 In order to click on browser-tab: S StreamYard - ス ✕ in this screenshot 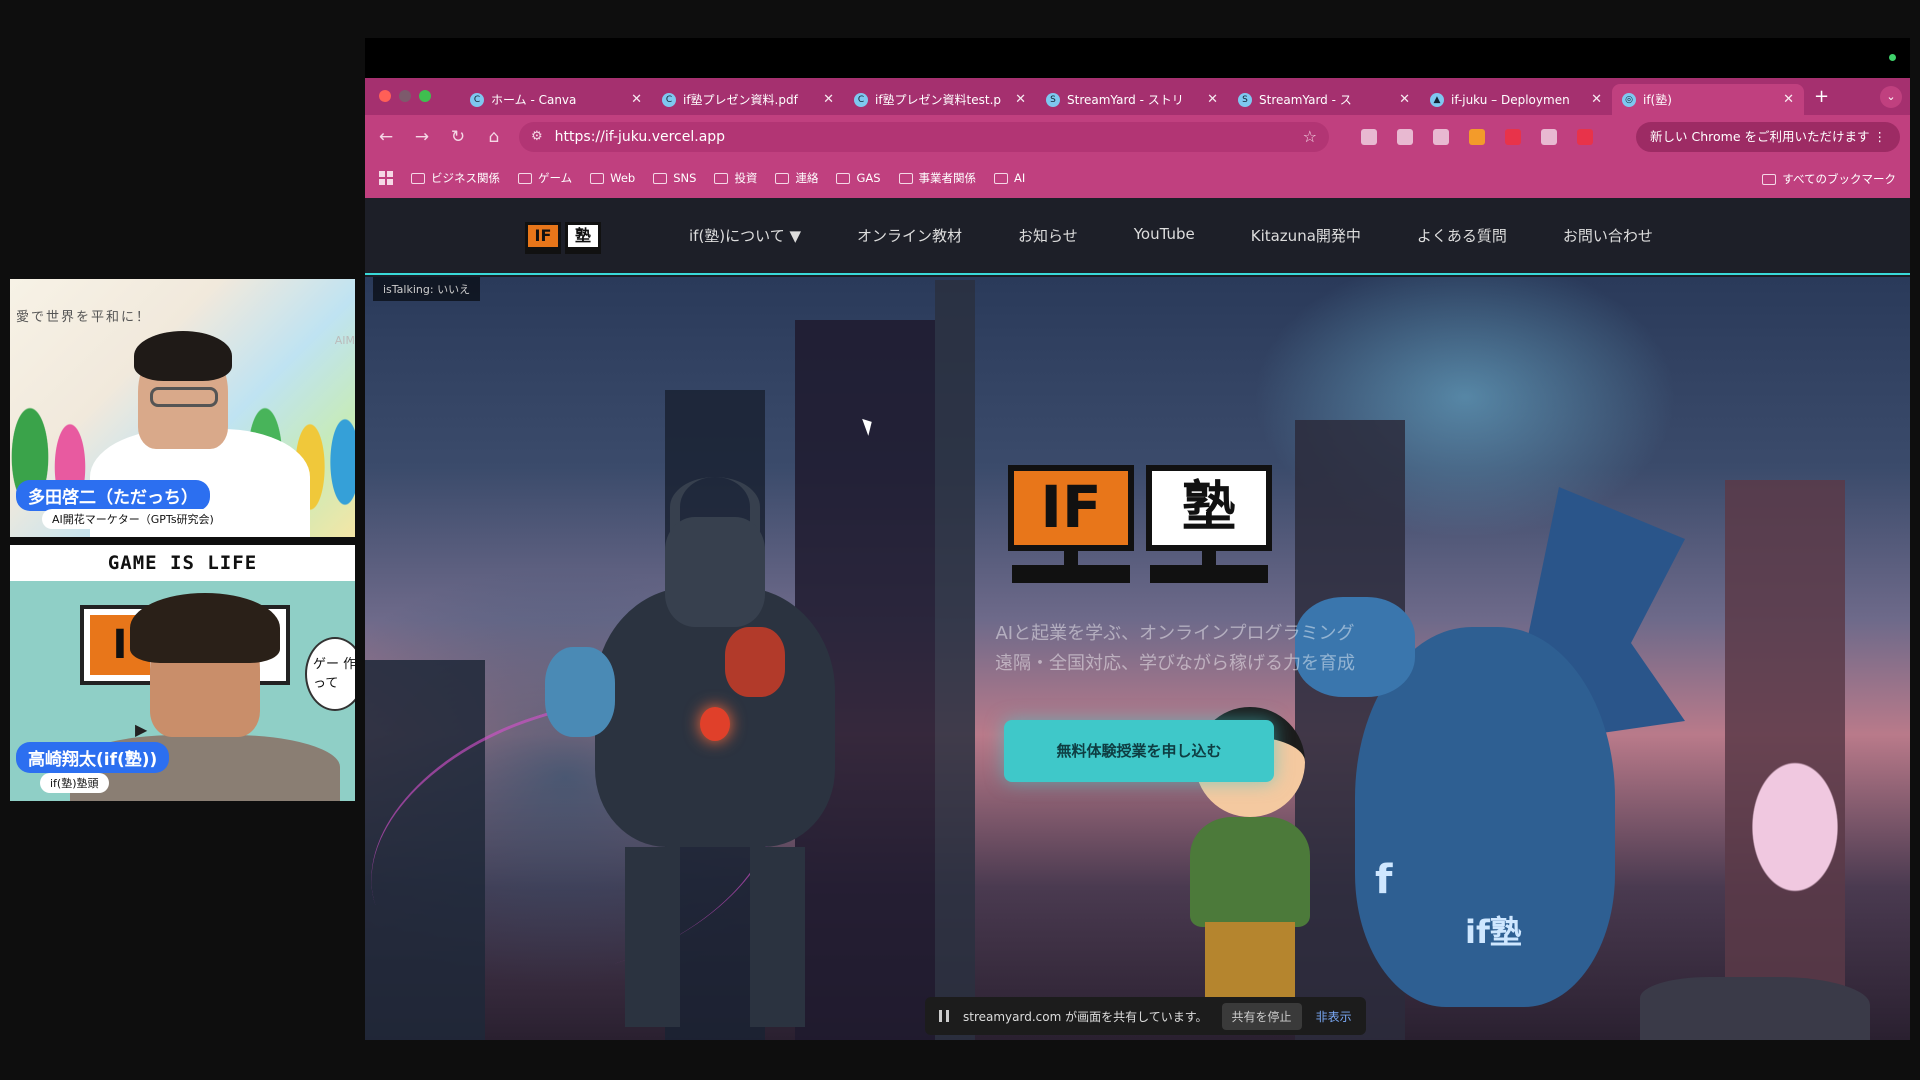, I will do `click(1324, 99)`.